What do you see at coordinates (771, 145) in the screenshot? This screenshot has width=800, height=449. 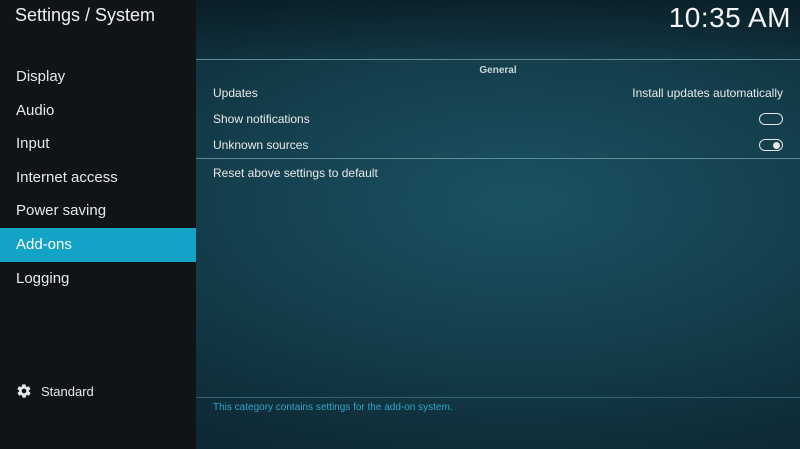 I see `unknown-sources-toggle` at bounding box center [771, 145].